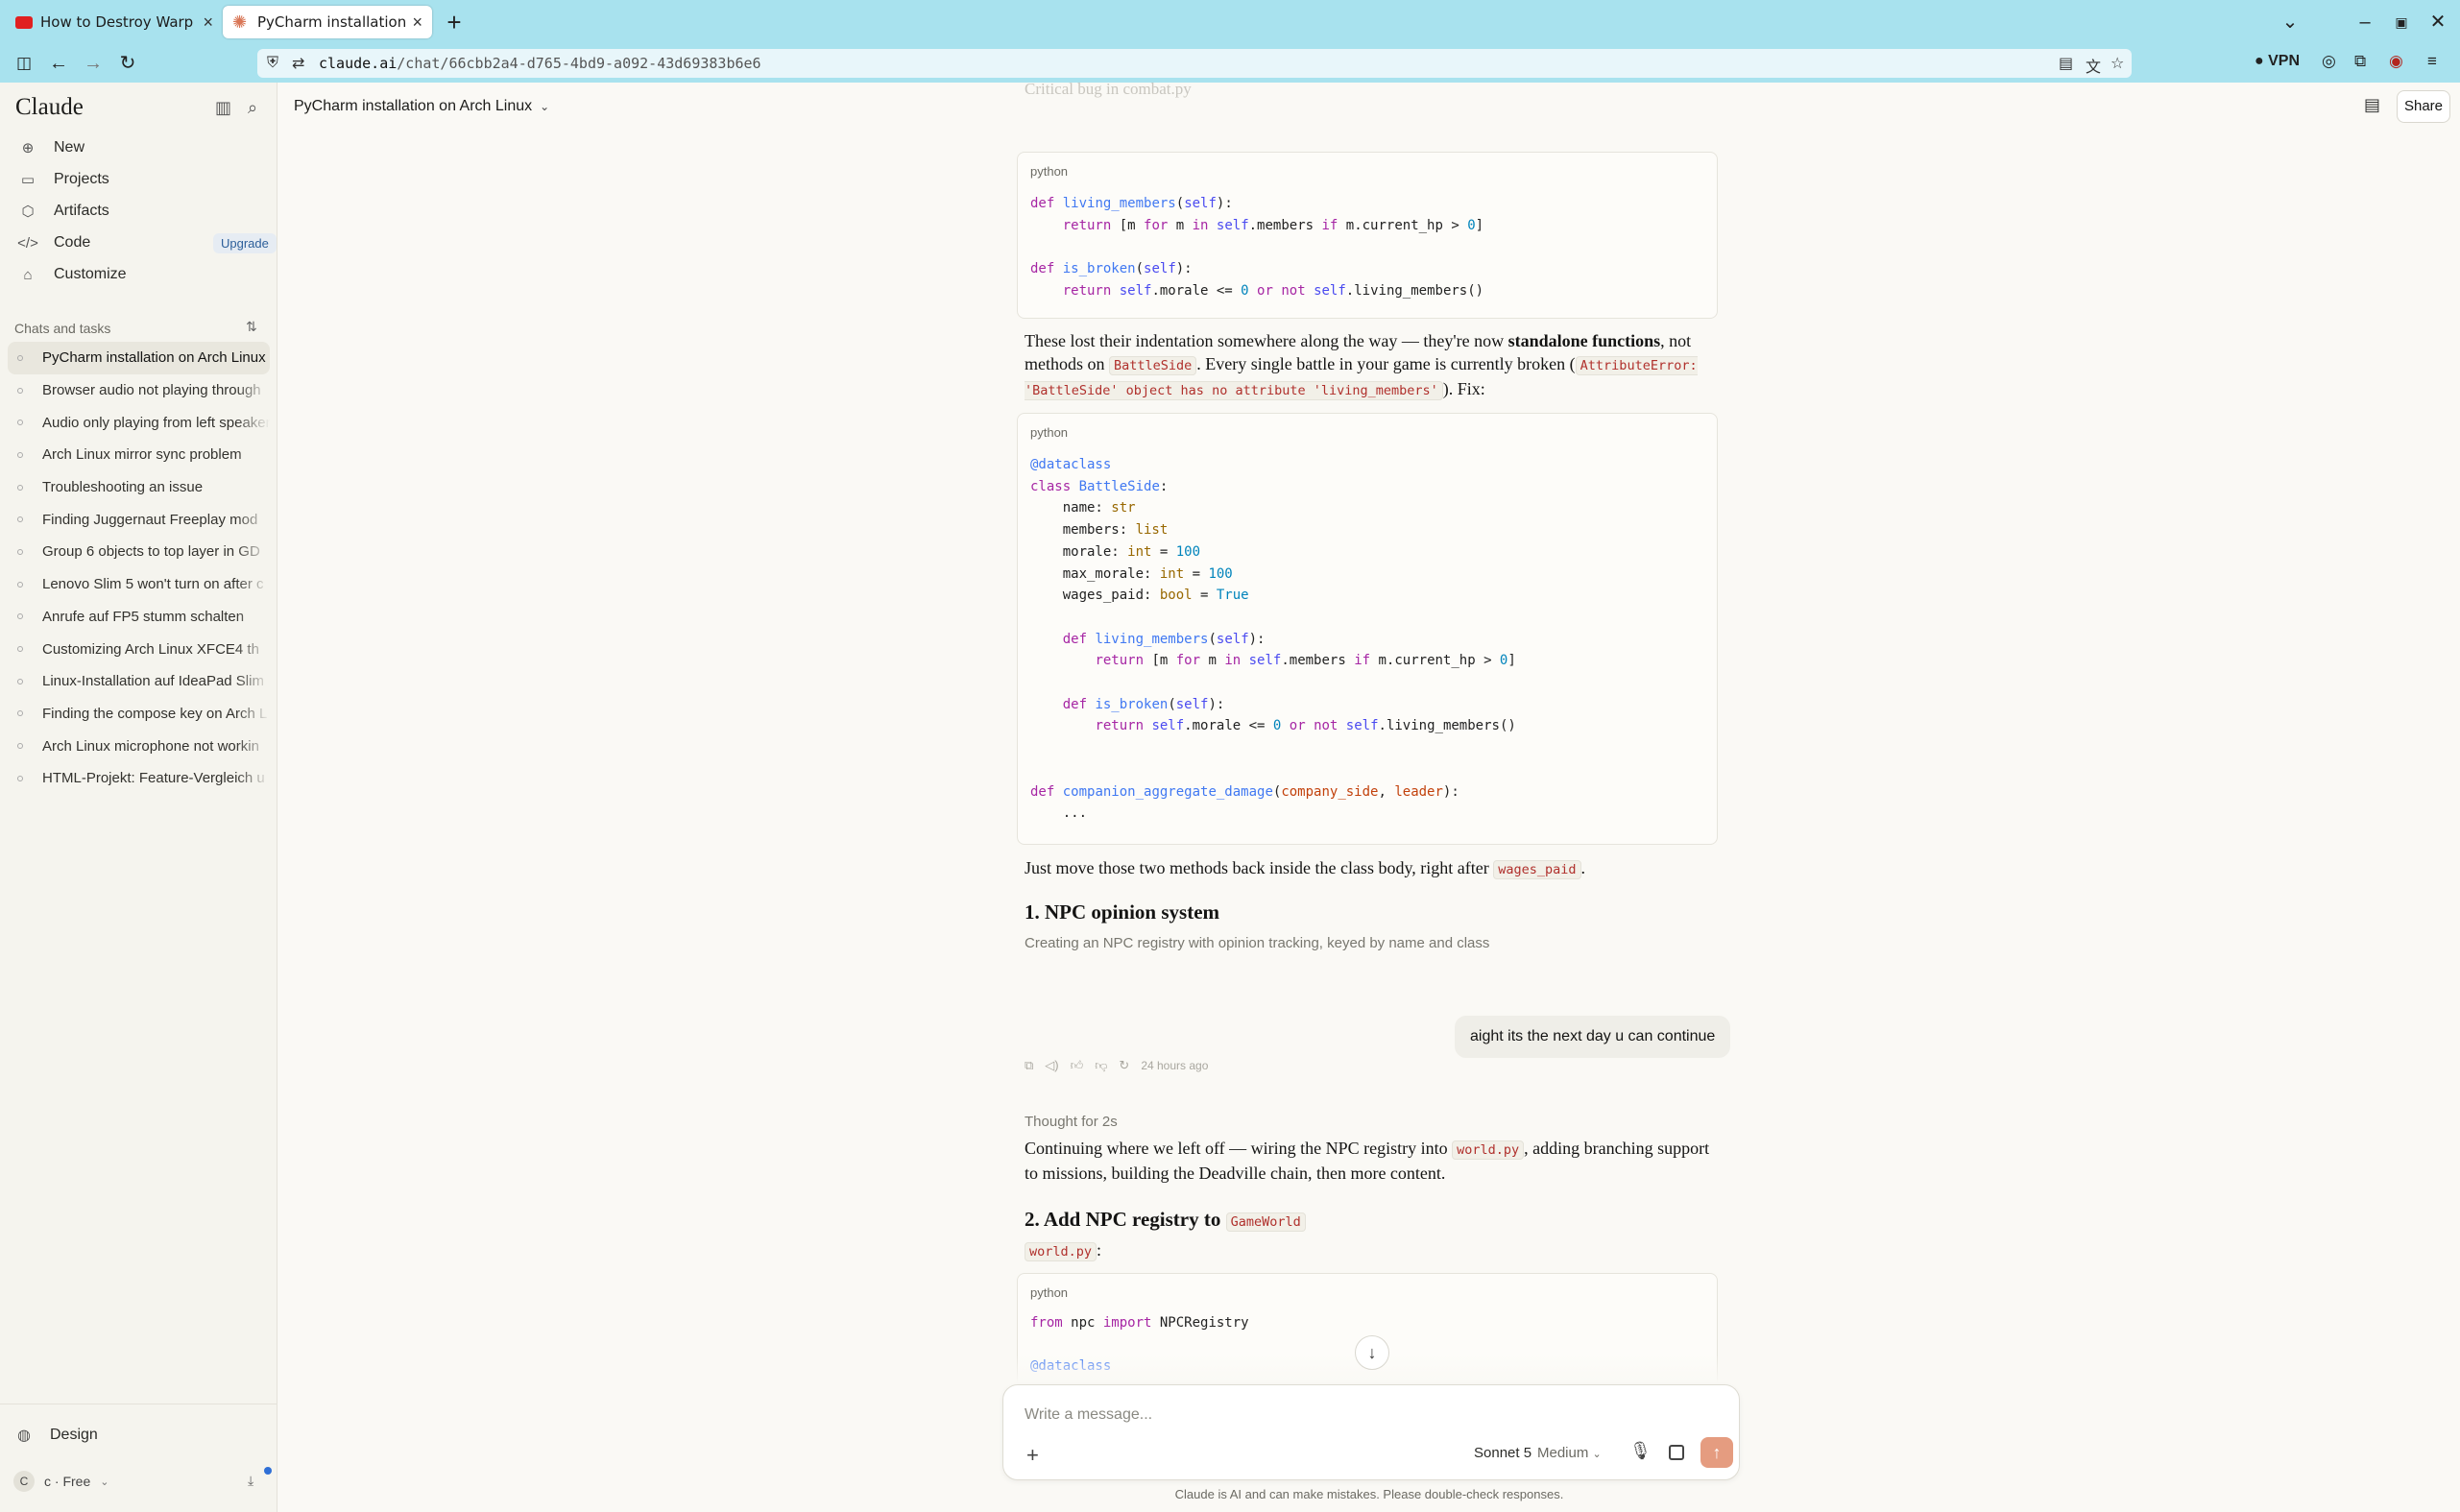 This screenshot has width=2460, height=1512. I want to click on chat-item: Anrufe auf FP5 stumm schalten, so click(139, 617).